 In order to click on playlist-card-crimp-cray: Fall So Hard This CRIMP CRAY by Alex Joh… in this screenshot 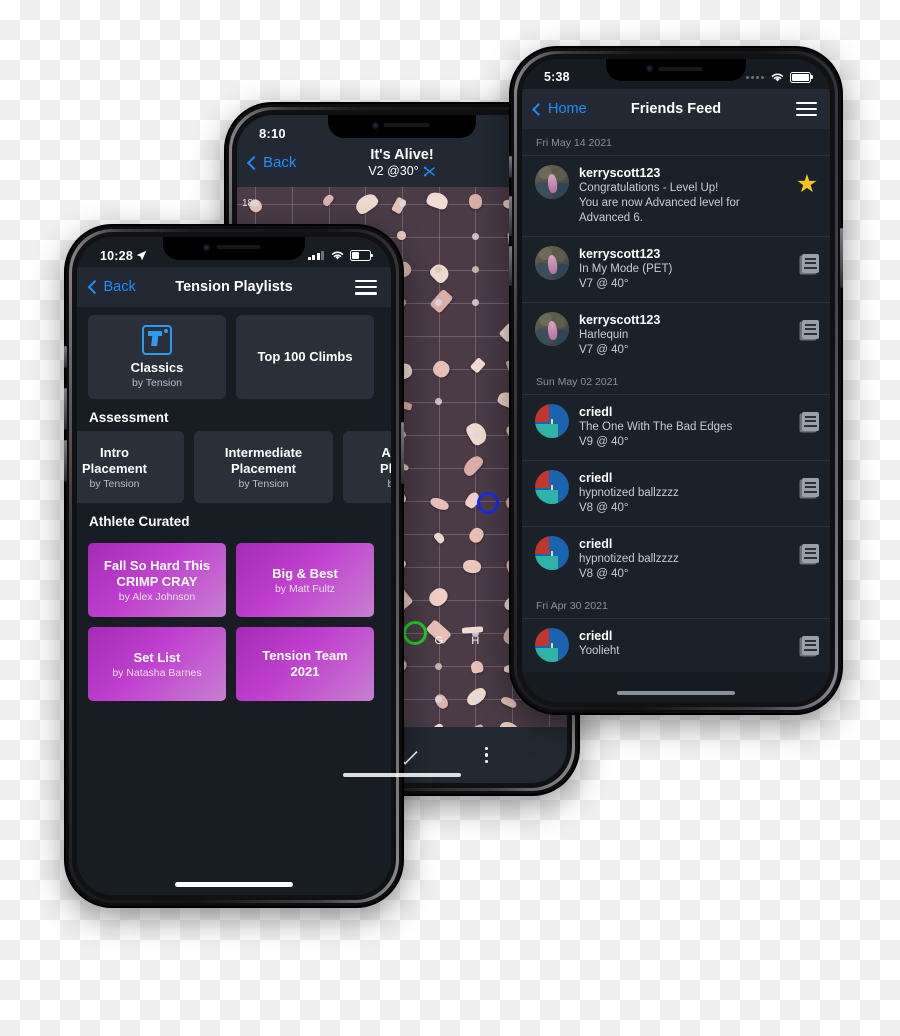, I will do `click(157, 580)`.